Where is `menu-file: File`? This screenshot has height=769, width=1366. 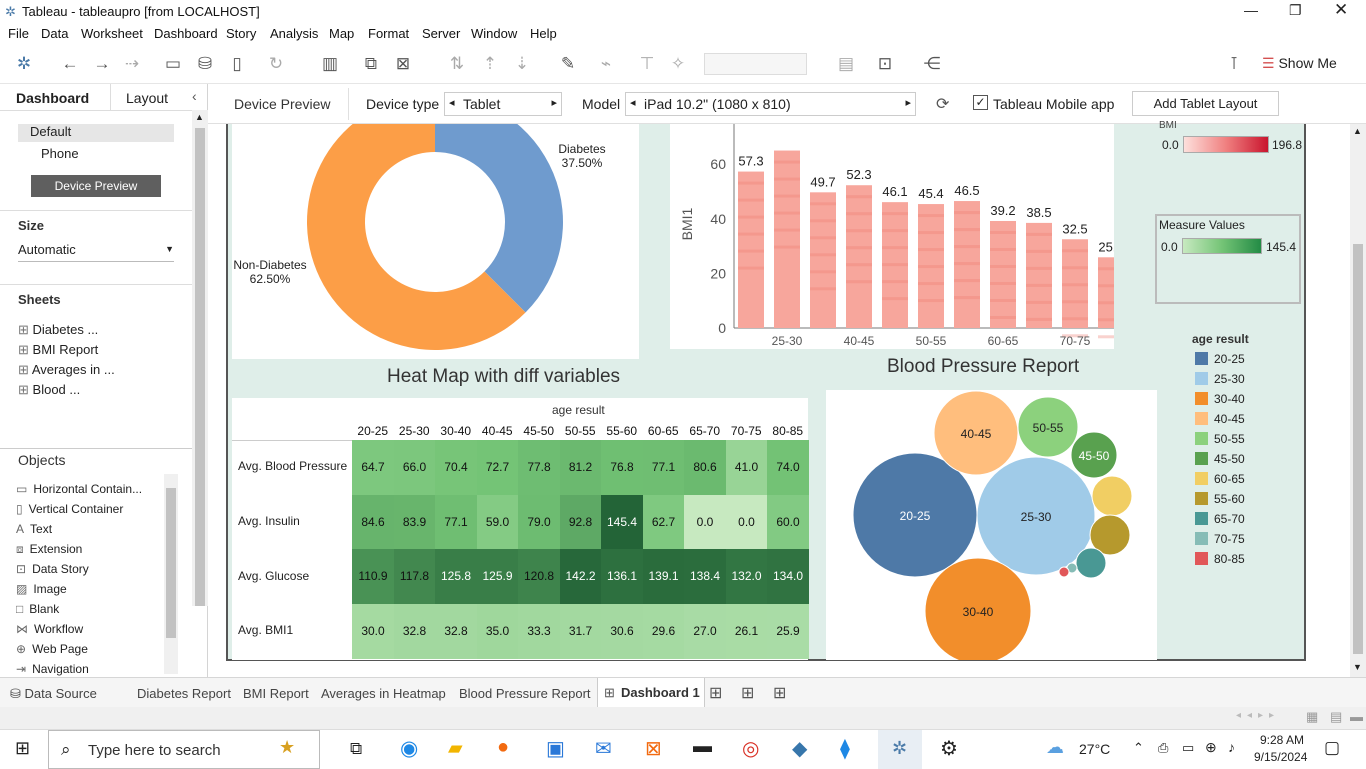 menu-file: File is located at coordinates (18, 33).